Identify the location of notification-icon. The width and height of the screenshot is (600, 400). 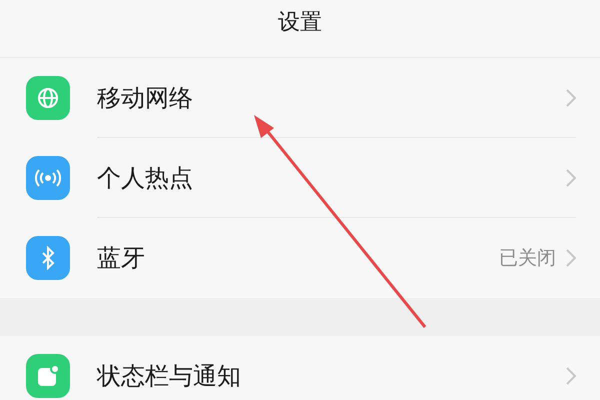
(48, 376).